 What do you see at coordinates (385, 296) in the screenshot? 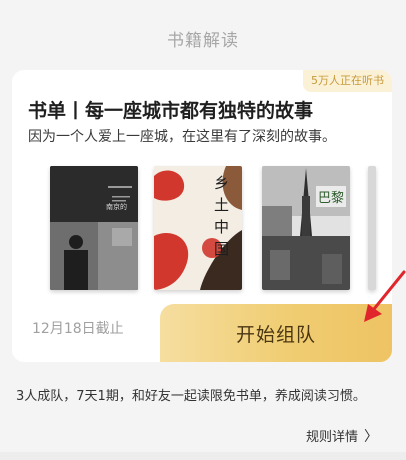
I see `red-pointer-arrow-icon` at bounding box center [385, 296].